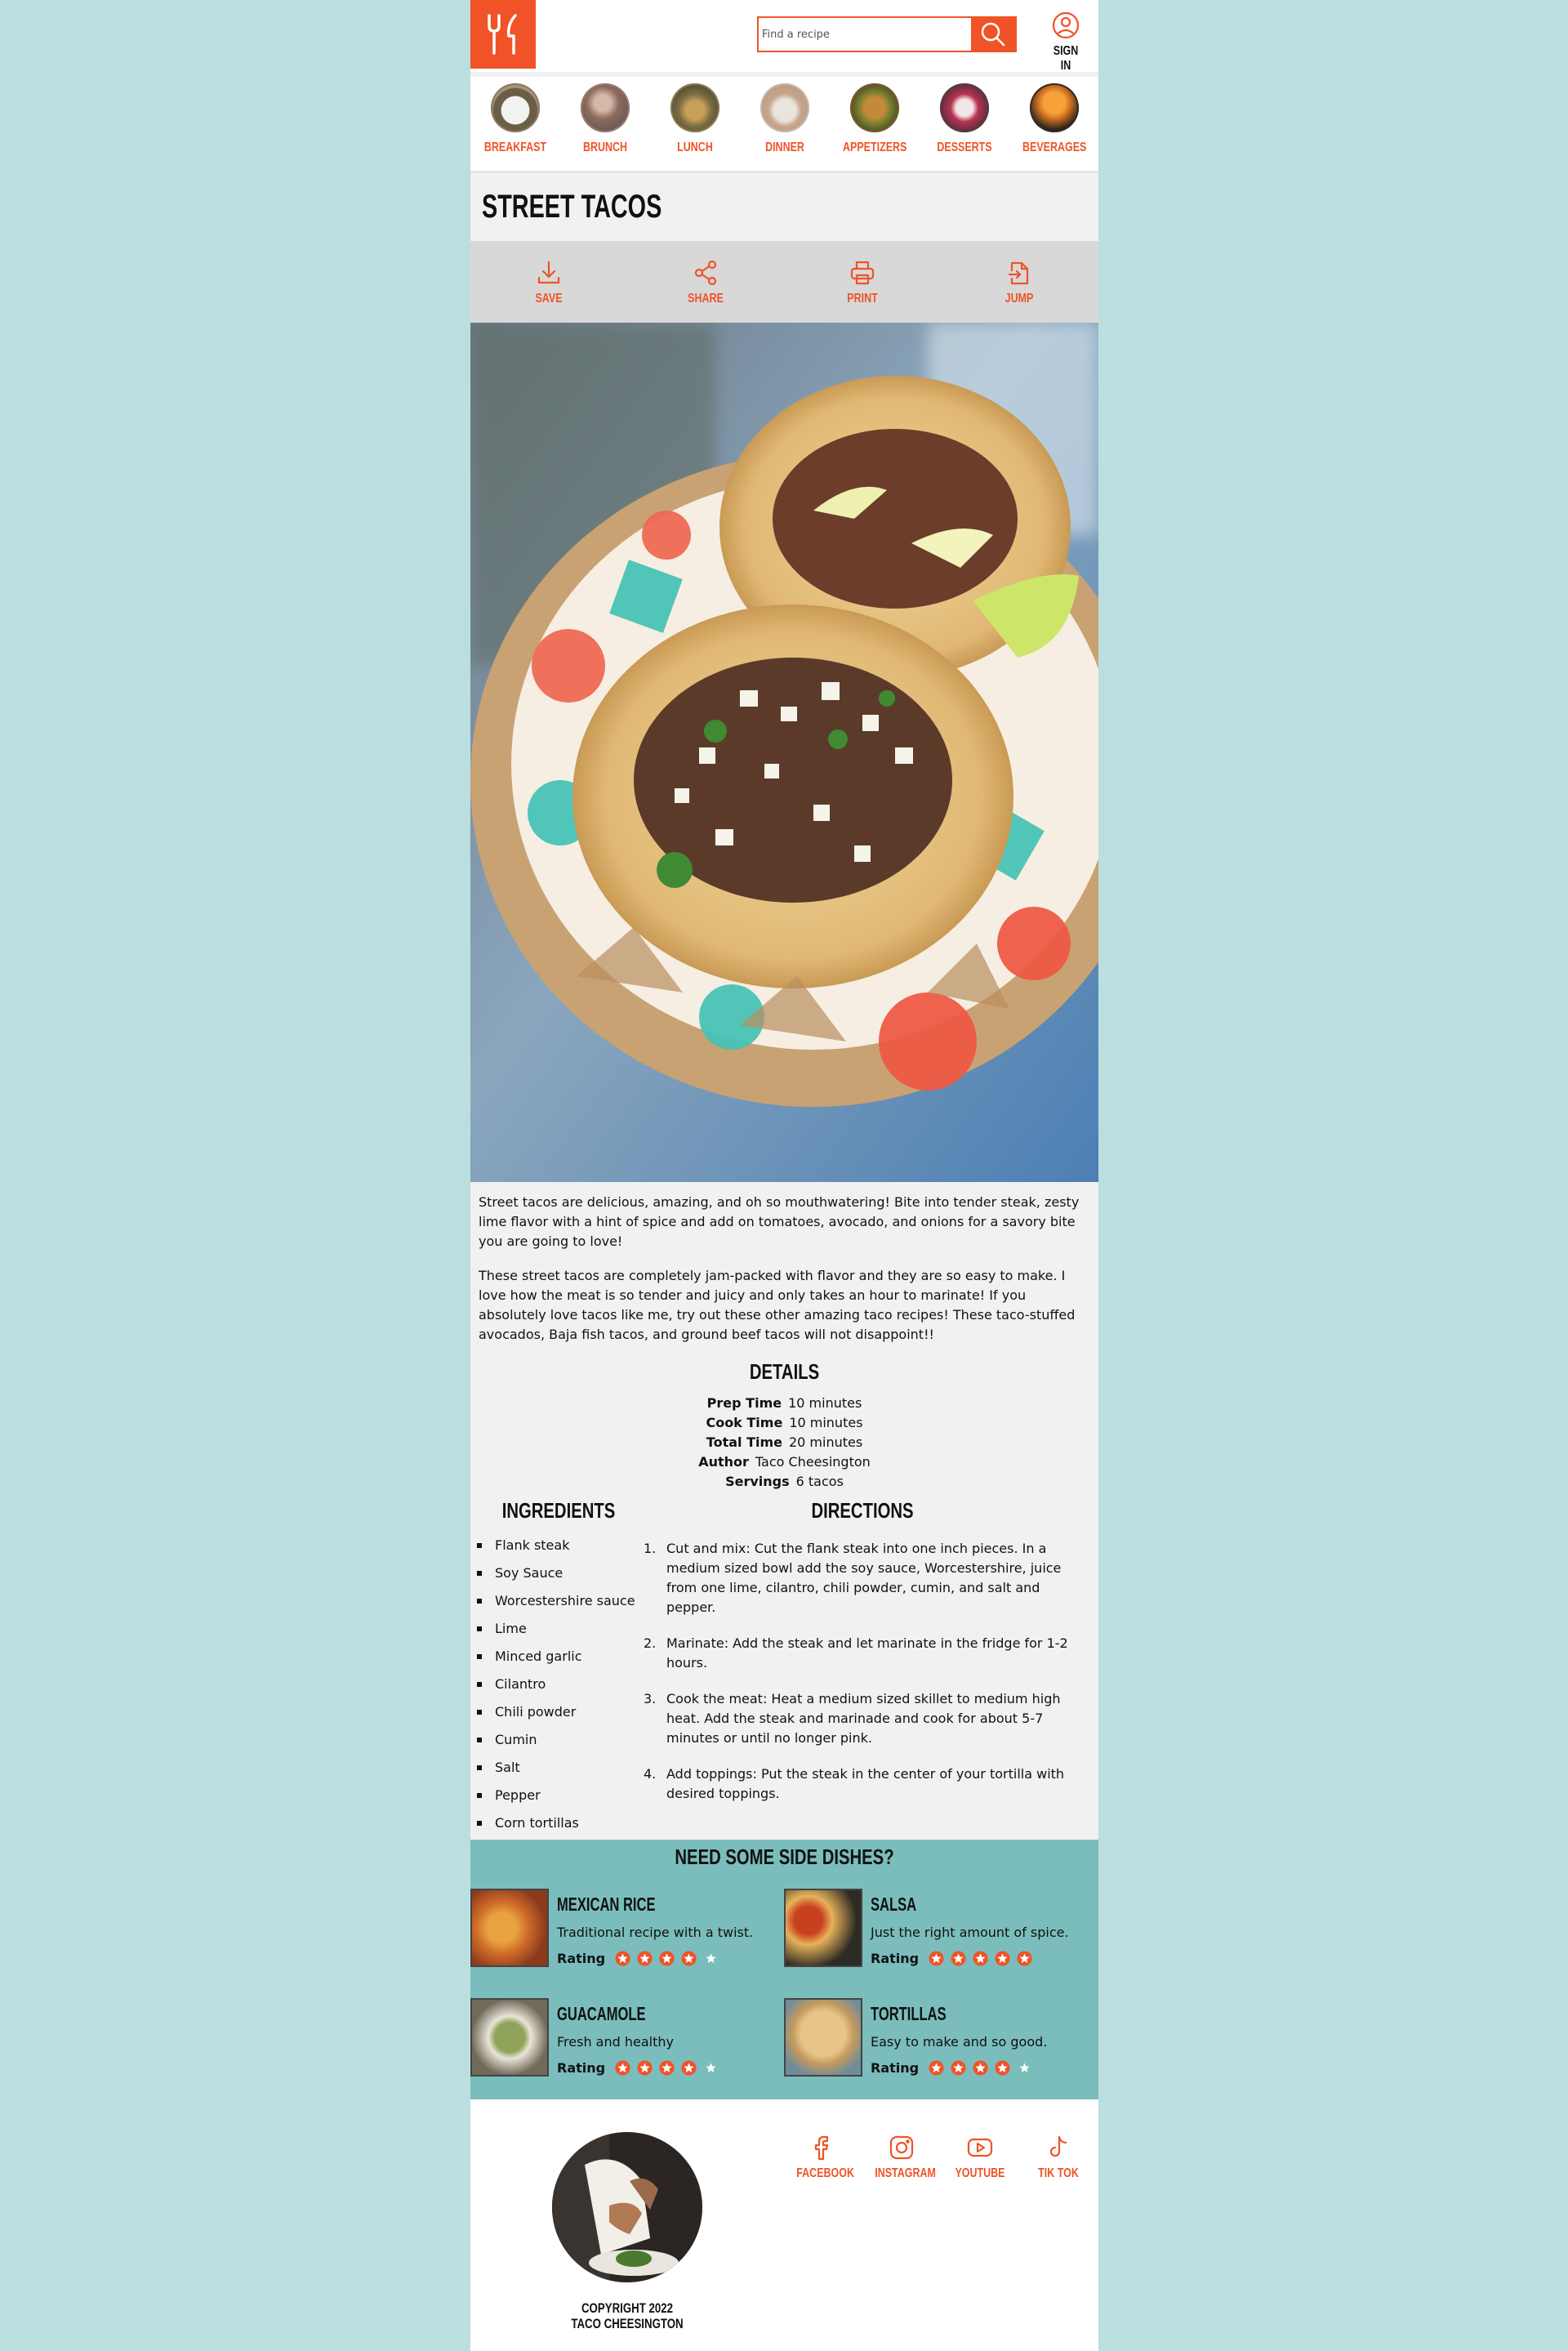 The height and width of the screenshot is (2351, 1568). I want to click on jump-button: JUMP, so click(1019, 282).